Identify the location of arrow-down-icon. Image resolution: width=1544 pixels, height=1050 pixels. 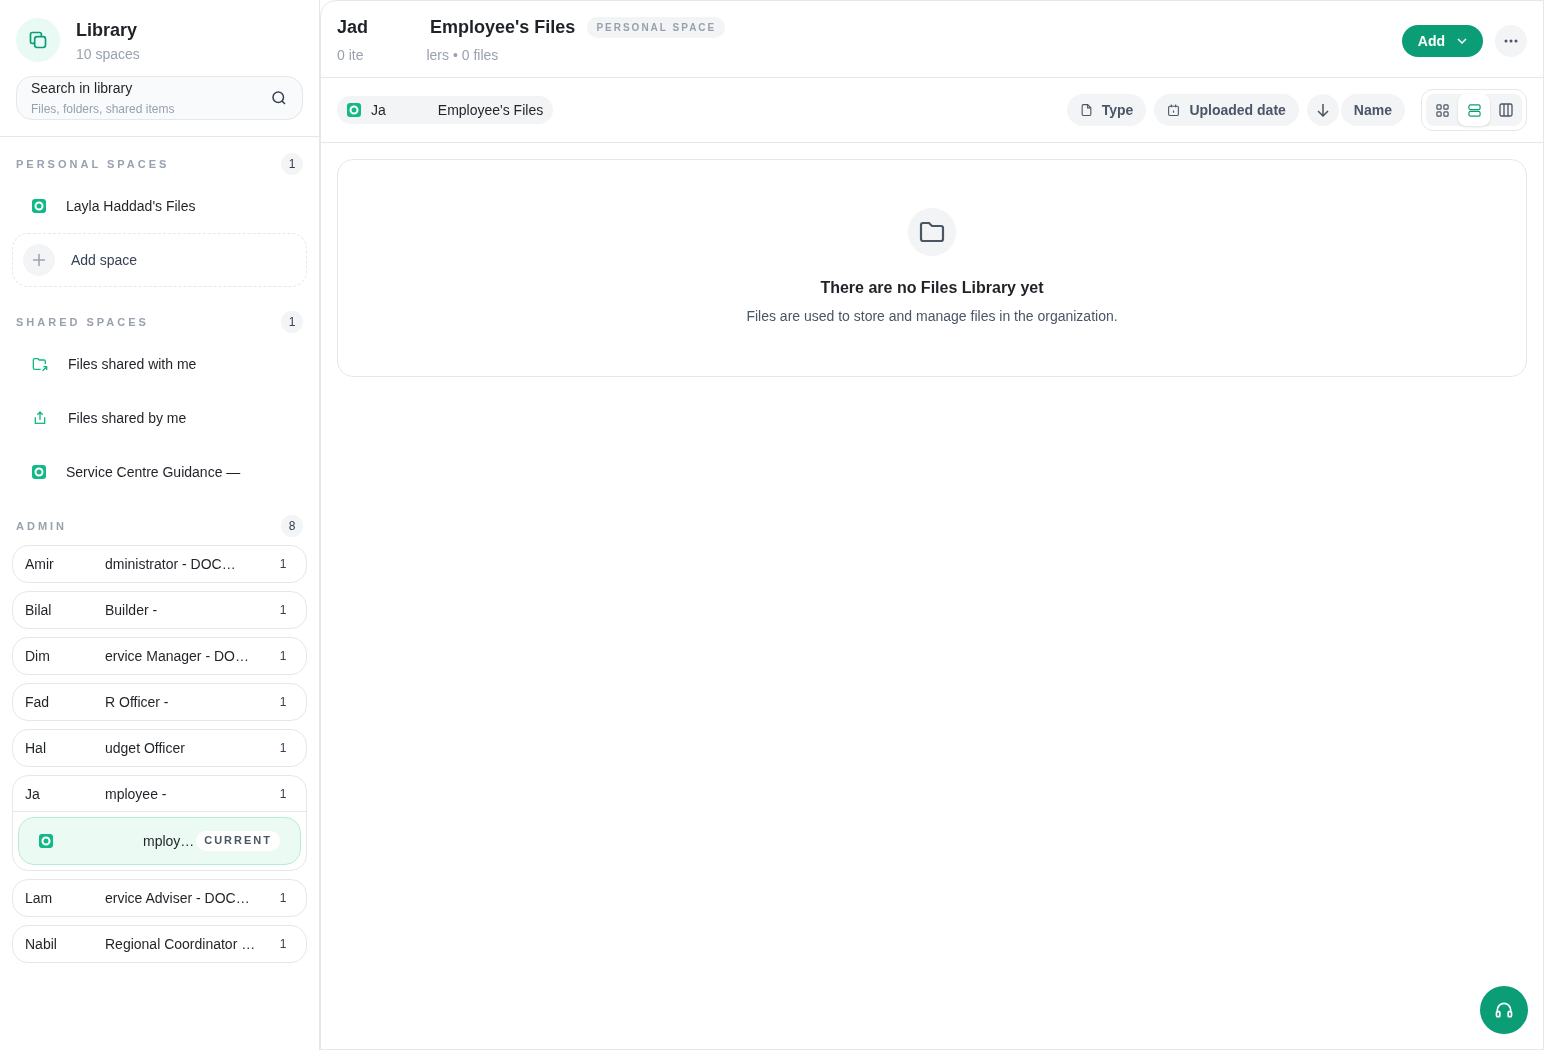
(1322, 110).